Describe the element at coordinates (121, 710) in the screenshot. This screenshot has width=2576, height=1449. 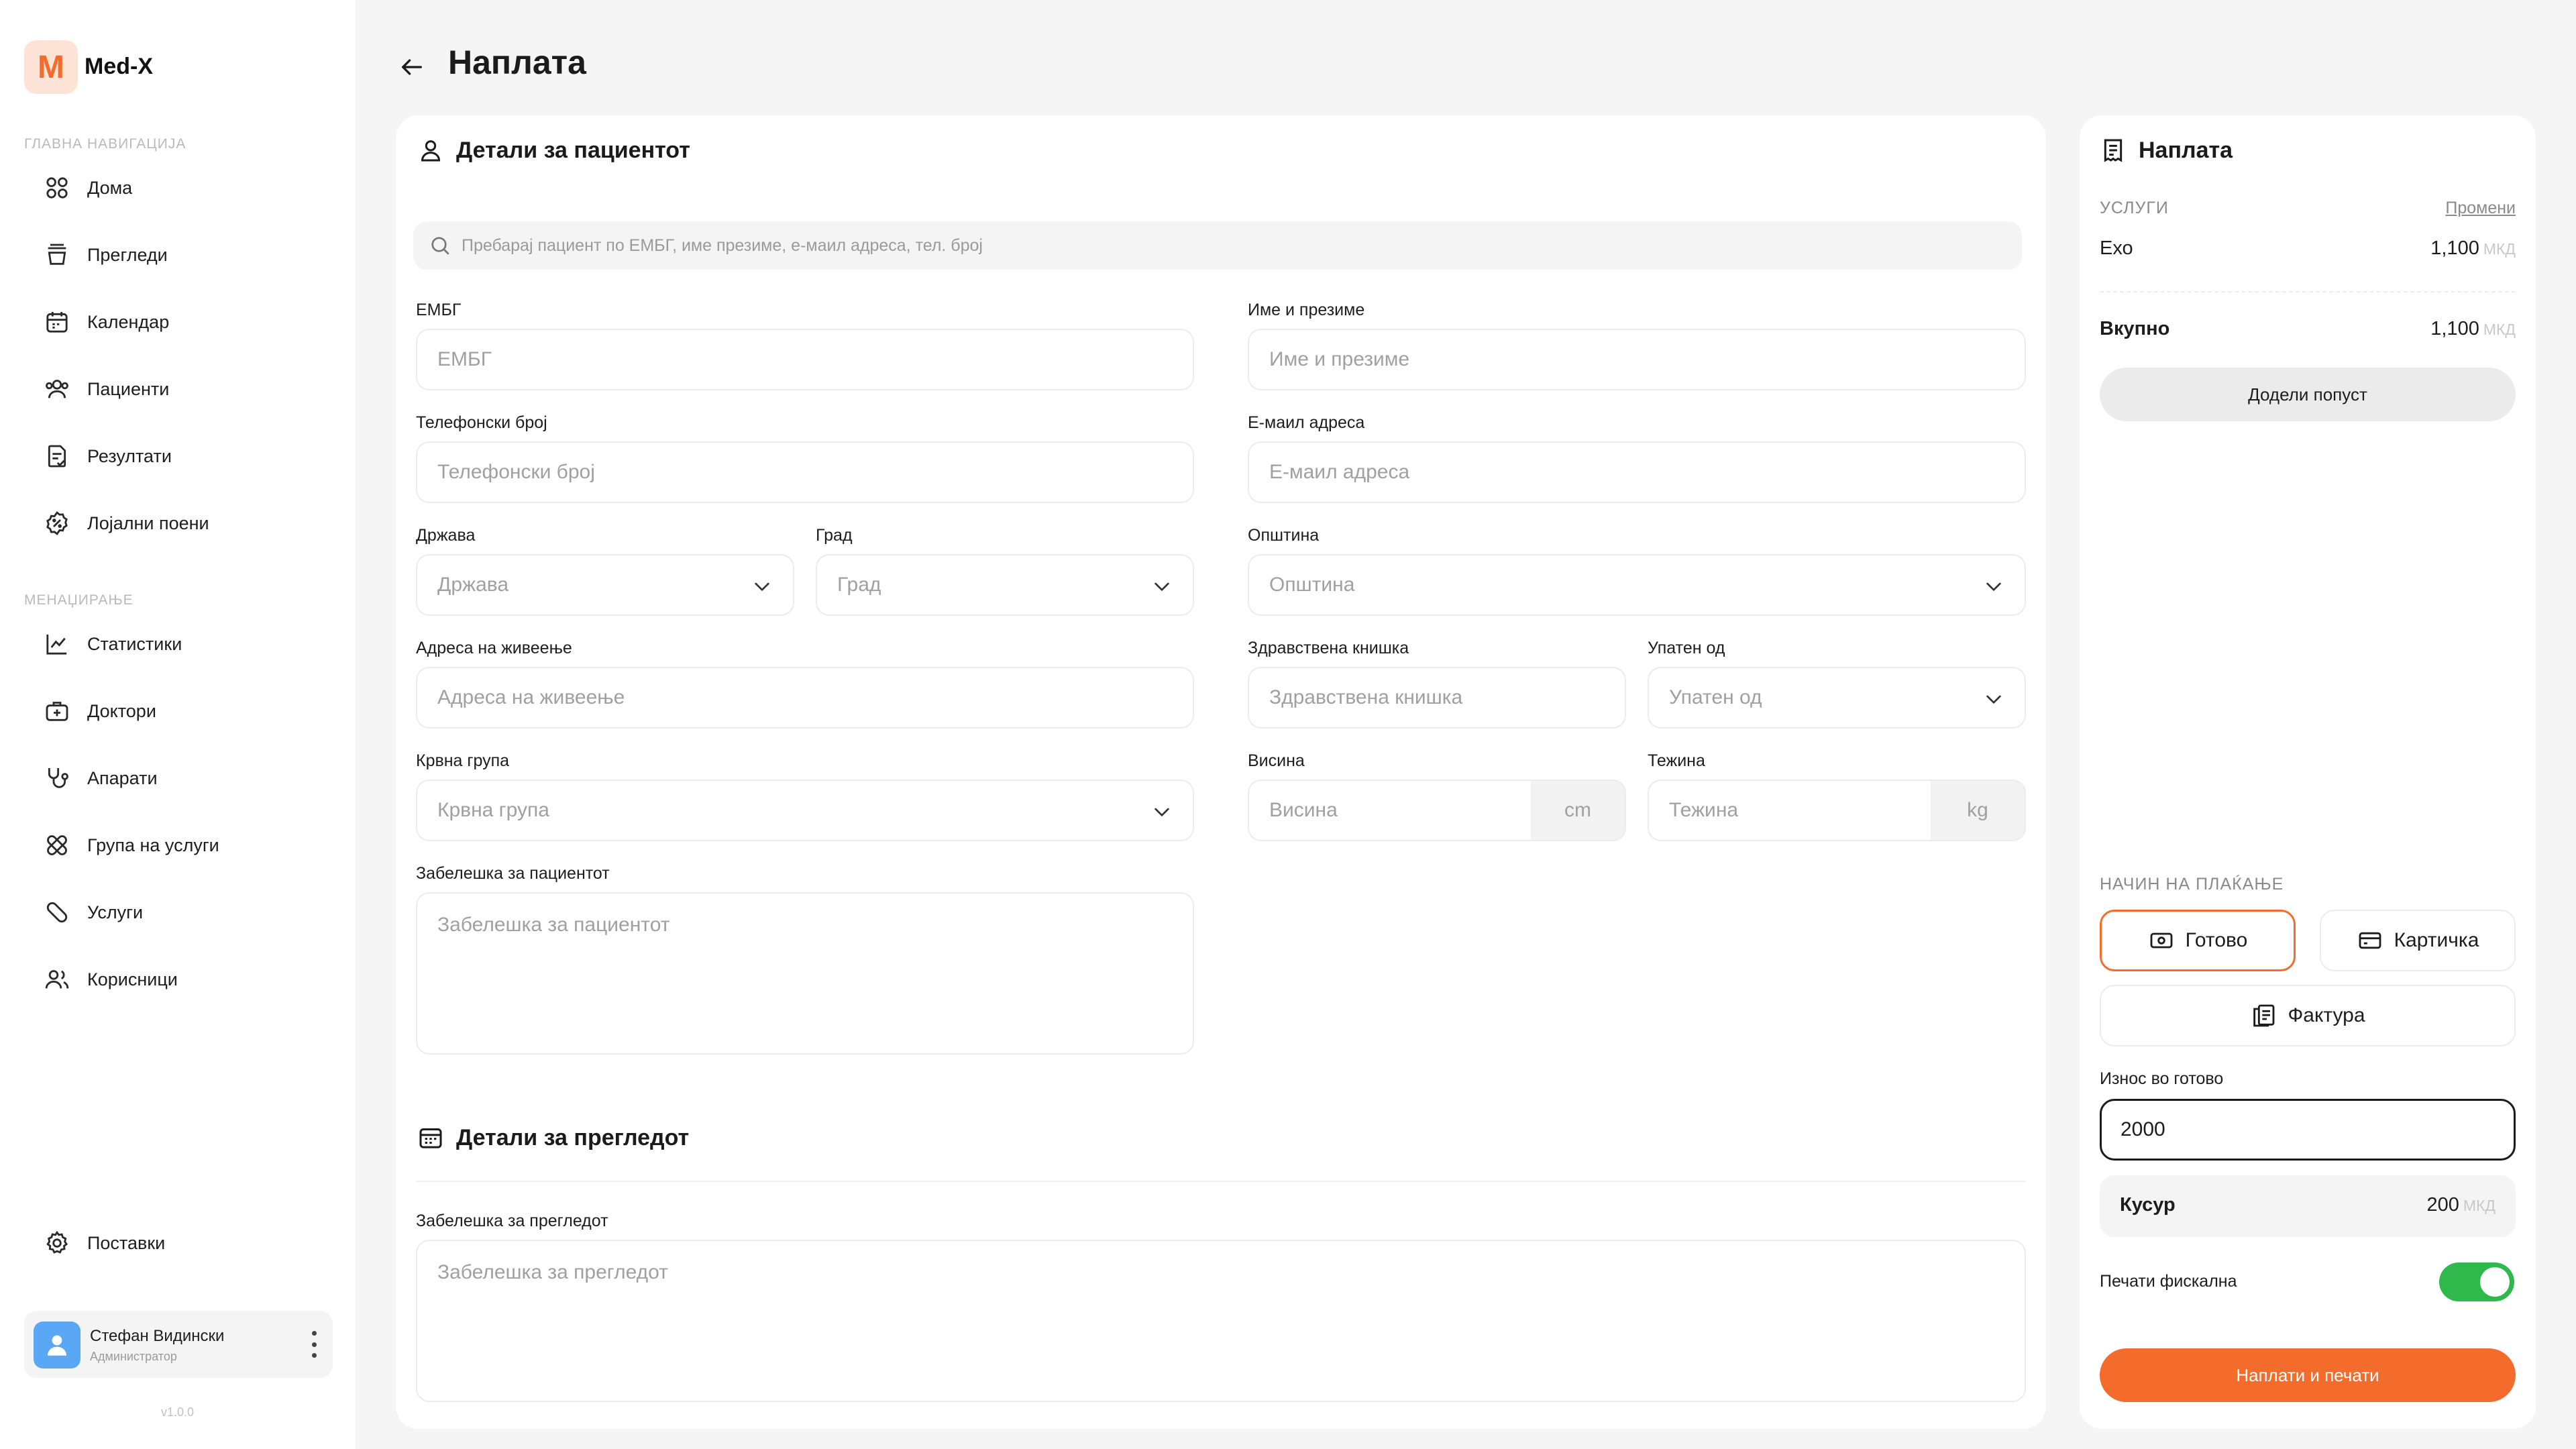
I see `sidebar-item-label: Доктори` at that location.